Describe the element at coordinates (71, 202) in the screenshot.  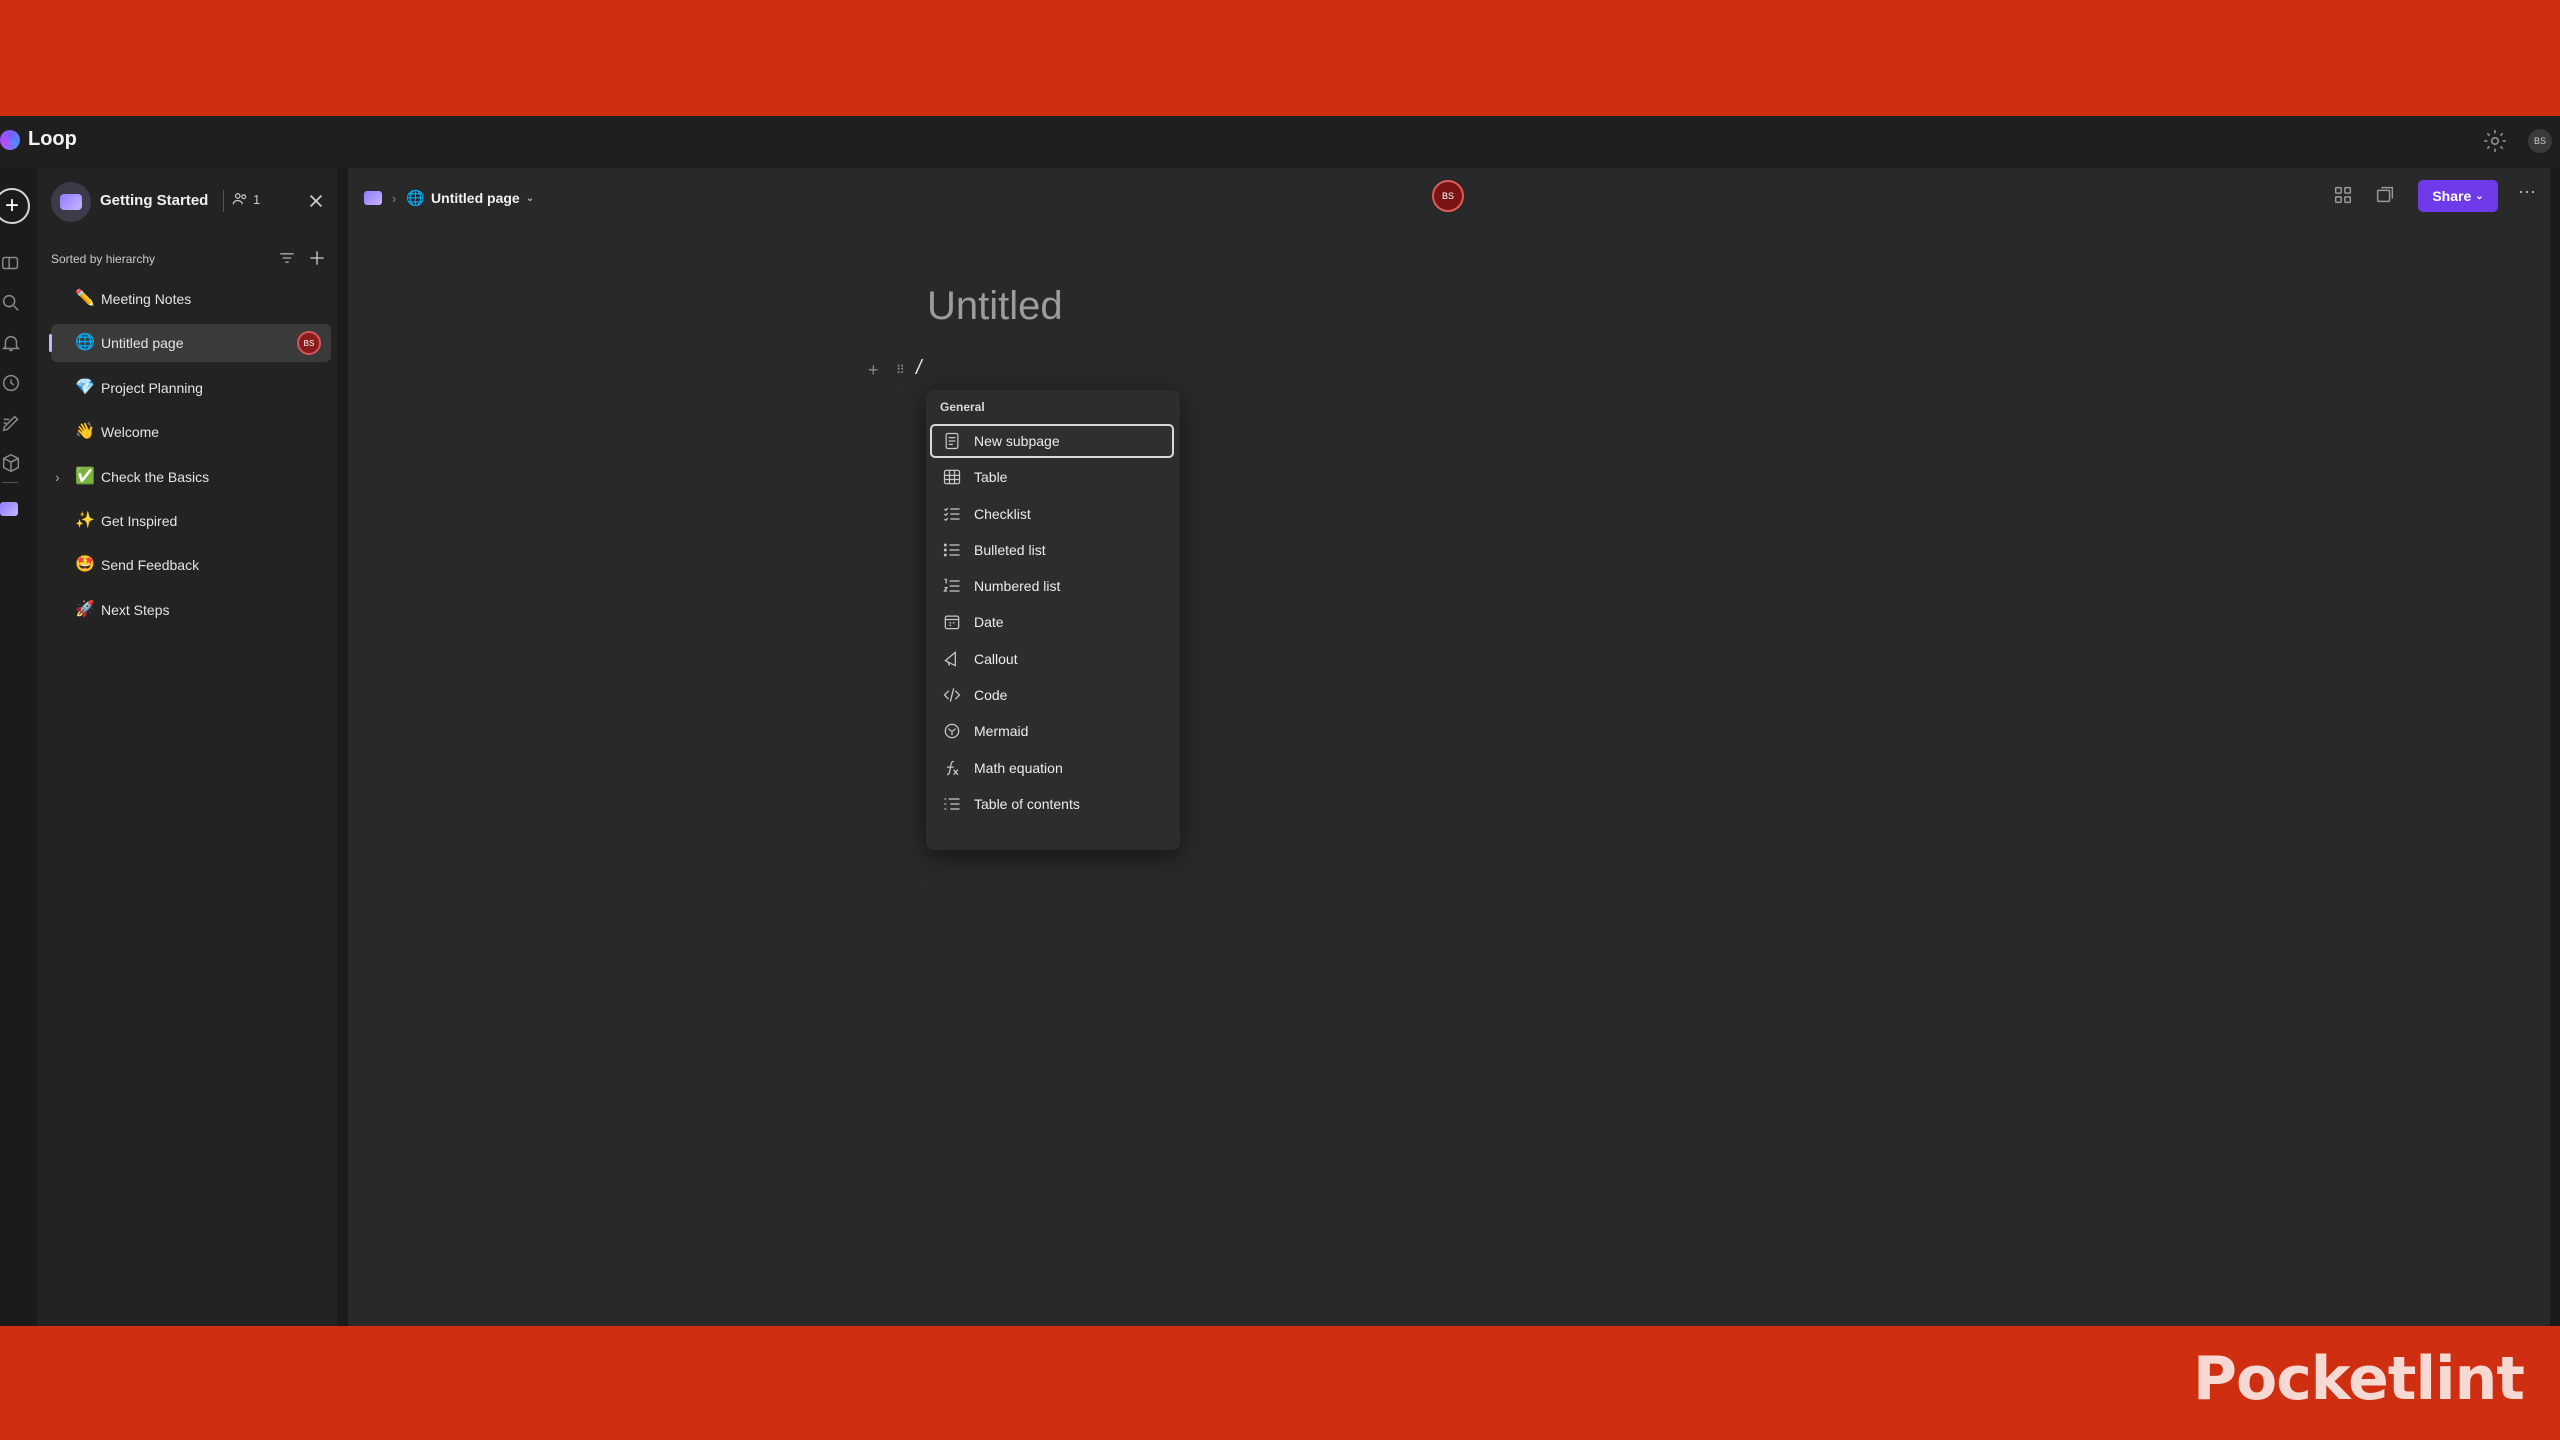
I see `workspace-icon` at that location.